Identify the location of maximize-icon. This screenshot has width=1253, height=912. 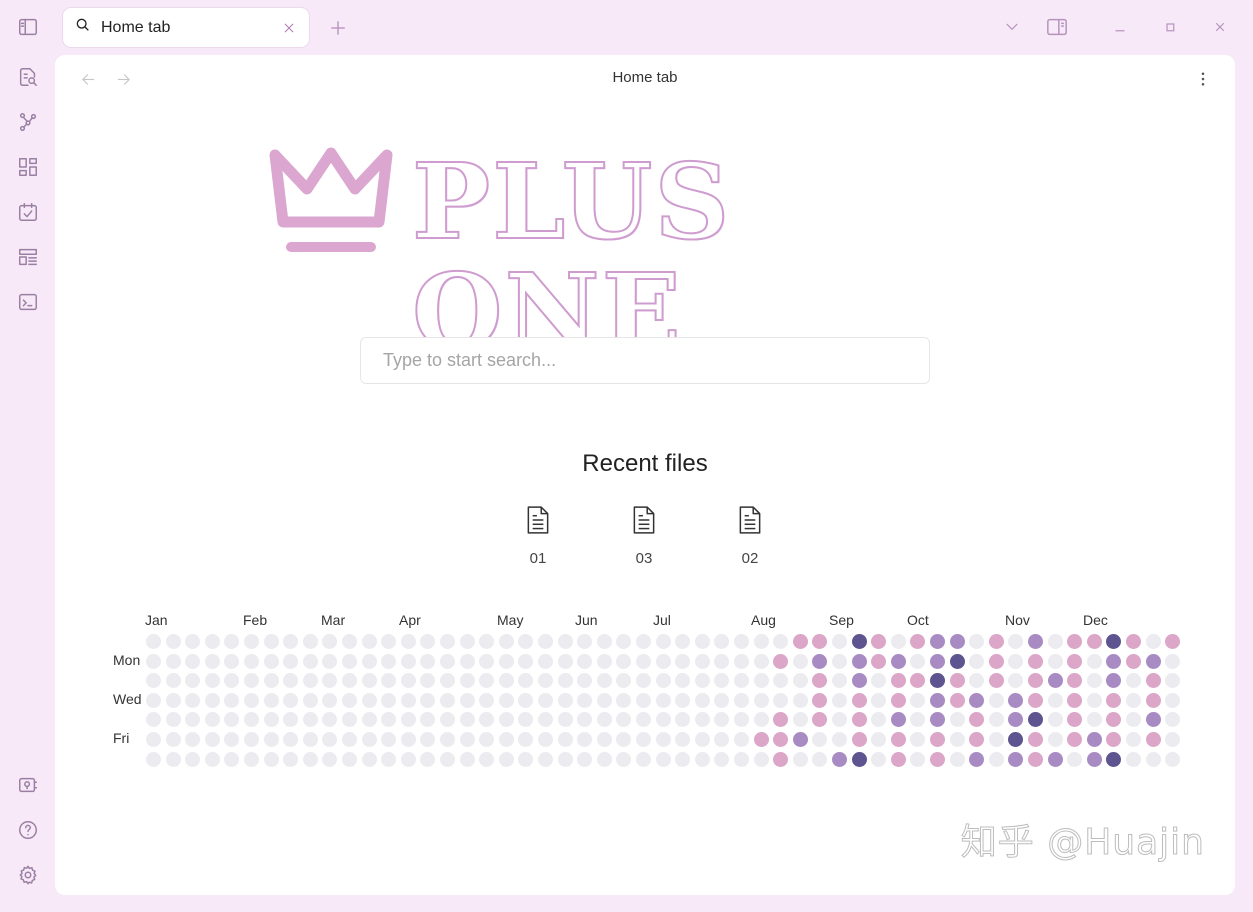
(1170, 27).